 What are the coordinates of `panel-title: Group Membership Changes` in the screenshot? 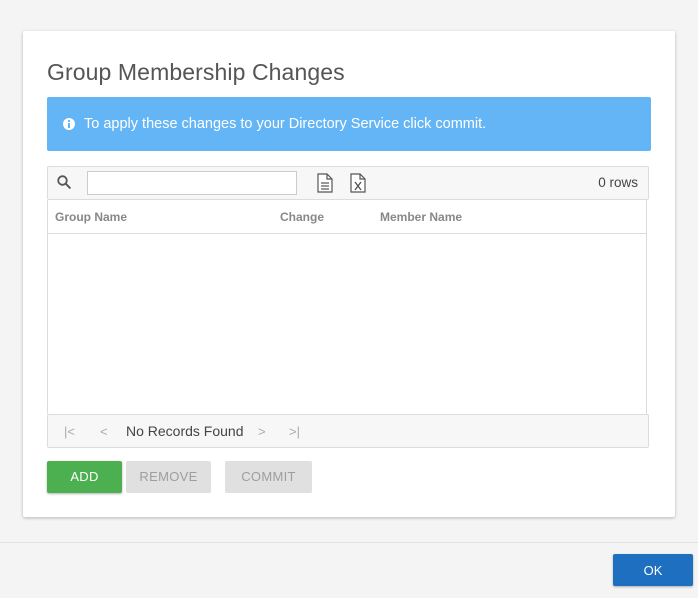 It's located at (196, 72).